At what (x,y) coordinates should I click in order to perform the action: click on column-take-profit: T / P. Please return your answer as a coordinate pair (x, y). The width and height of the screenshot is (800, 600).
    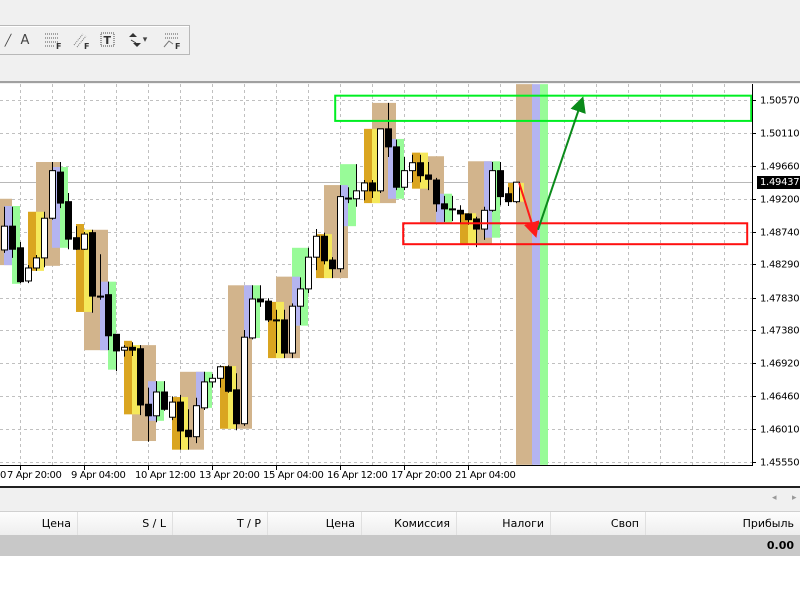
    Looking at the image, I should click on (220, 523).